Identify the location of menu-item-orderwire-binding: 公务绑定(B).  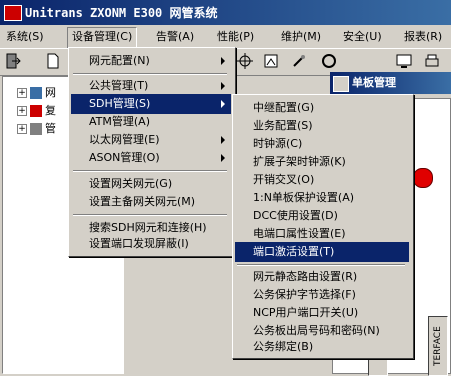
(322, 347).